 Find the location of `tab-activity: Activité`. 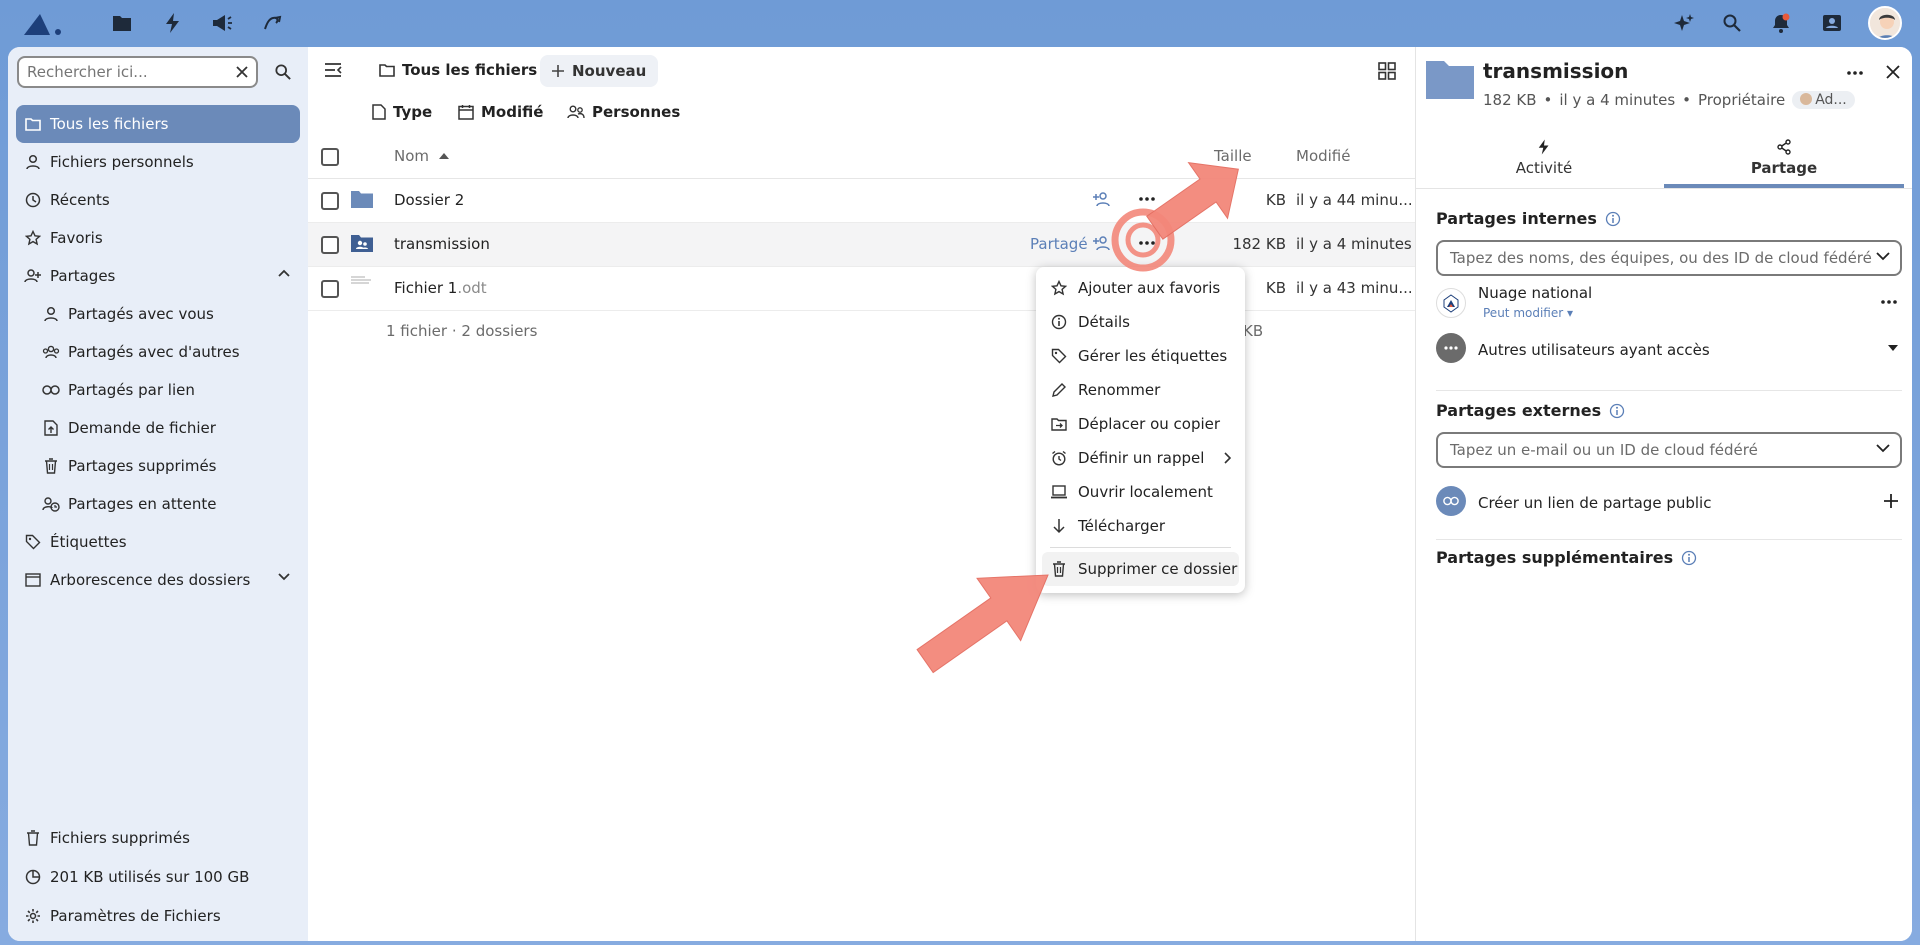

tab-activity: Activité is located at coordinates (1544, 158).